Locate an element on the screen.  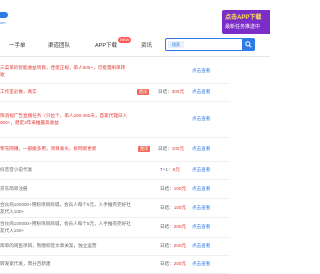
task-title: 转发家代发，周分百新建 is located at coordinates (25, 264).